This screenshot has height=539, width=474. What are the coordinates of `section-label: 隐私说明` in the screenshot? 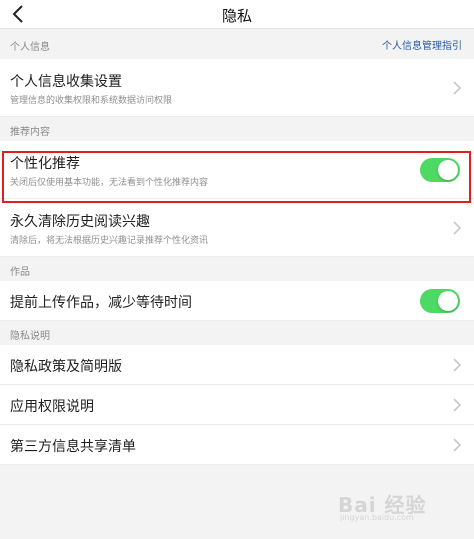 It's located at (30, 336).